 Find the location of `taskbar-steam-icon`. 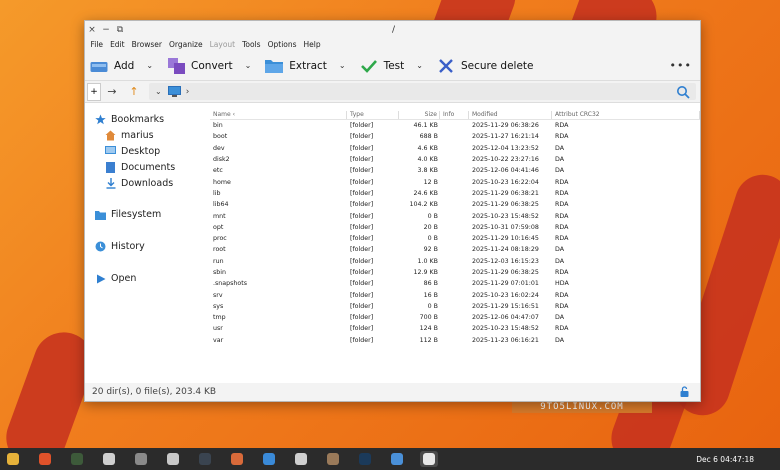

taskbar-steam-icon is located at coordinates (365, 459).